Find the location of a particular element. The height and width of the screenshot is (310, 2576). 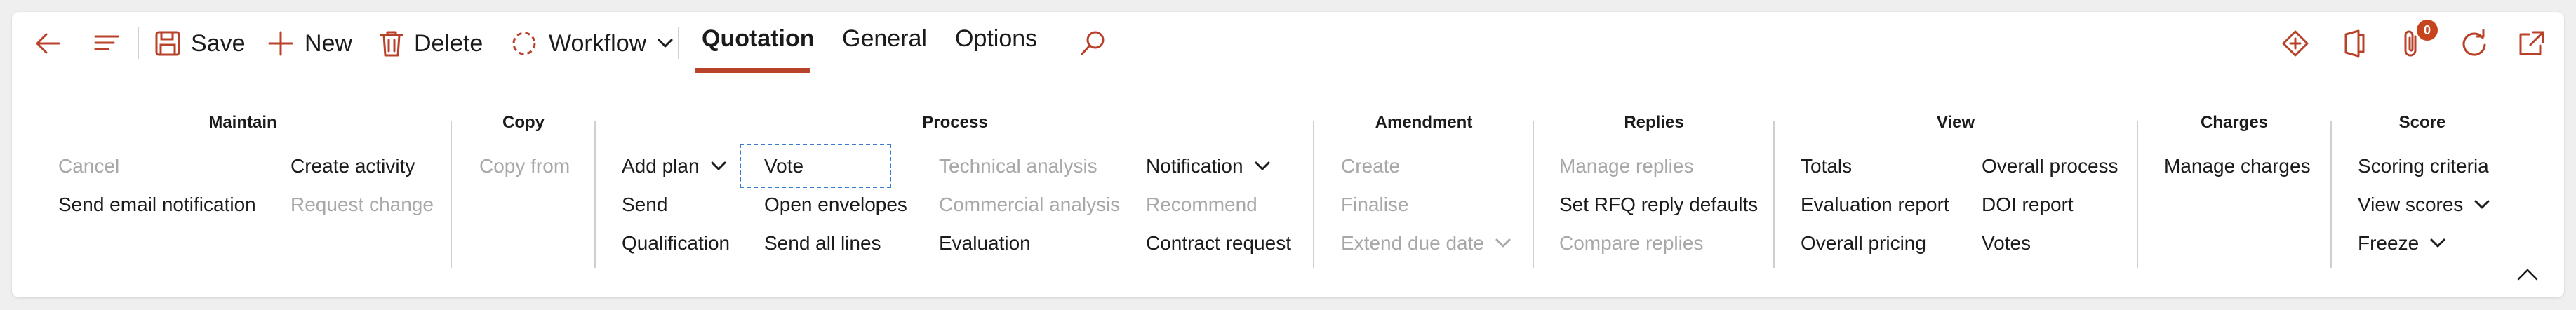

cancel-button: Cancel is located at coordinates (89, 166).